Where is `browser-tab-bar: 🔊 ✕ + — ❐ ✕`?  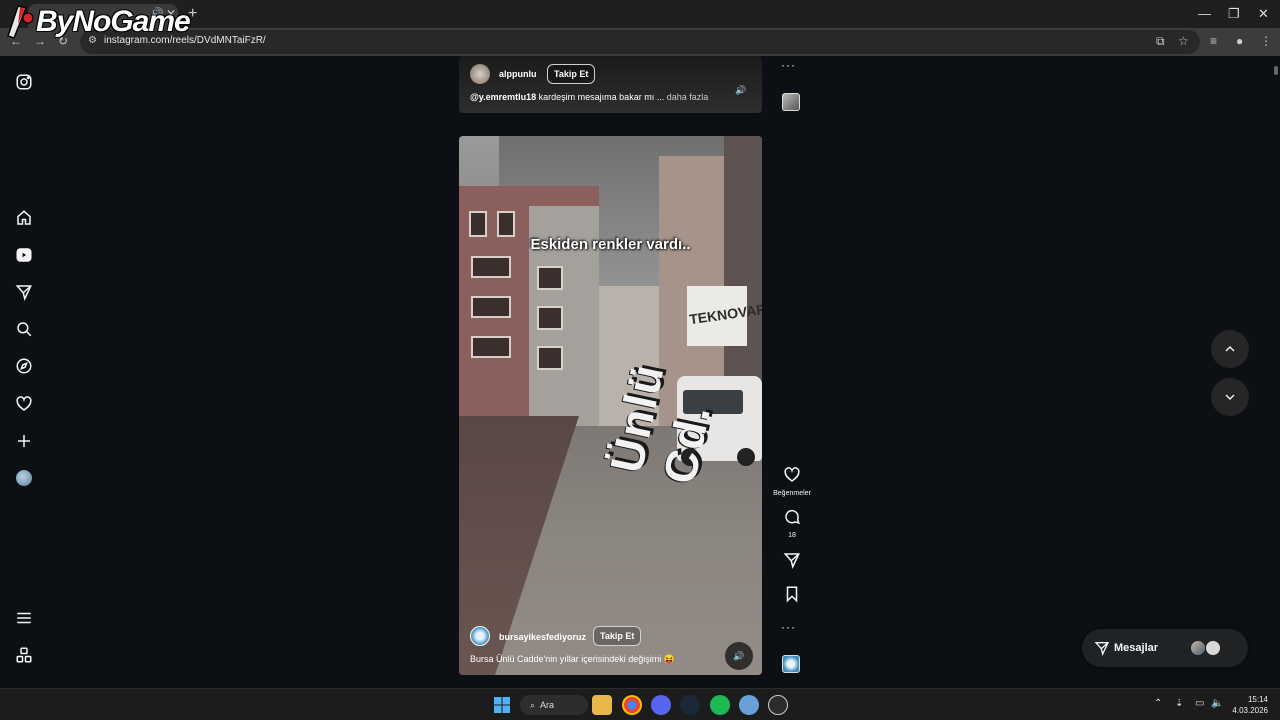 browser-tab-bar: 🔊 ✕ + — ❐ ✕ is located at coordinates (640, 14).